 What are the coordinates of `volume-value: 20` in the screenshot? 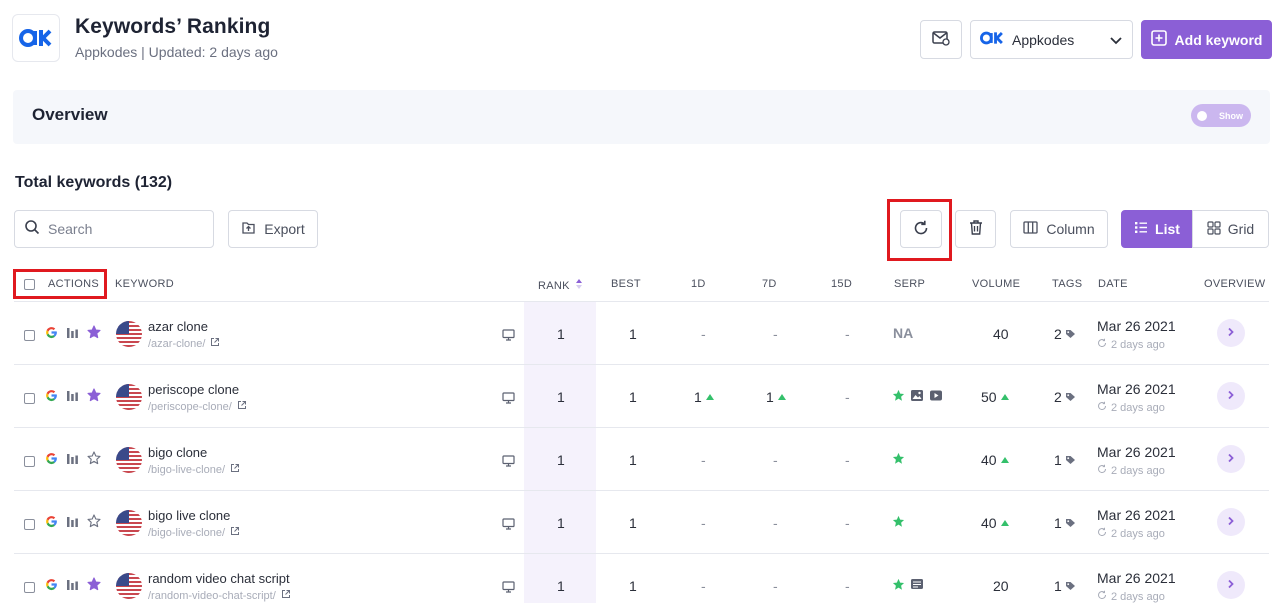 It's located at (1001, 586).